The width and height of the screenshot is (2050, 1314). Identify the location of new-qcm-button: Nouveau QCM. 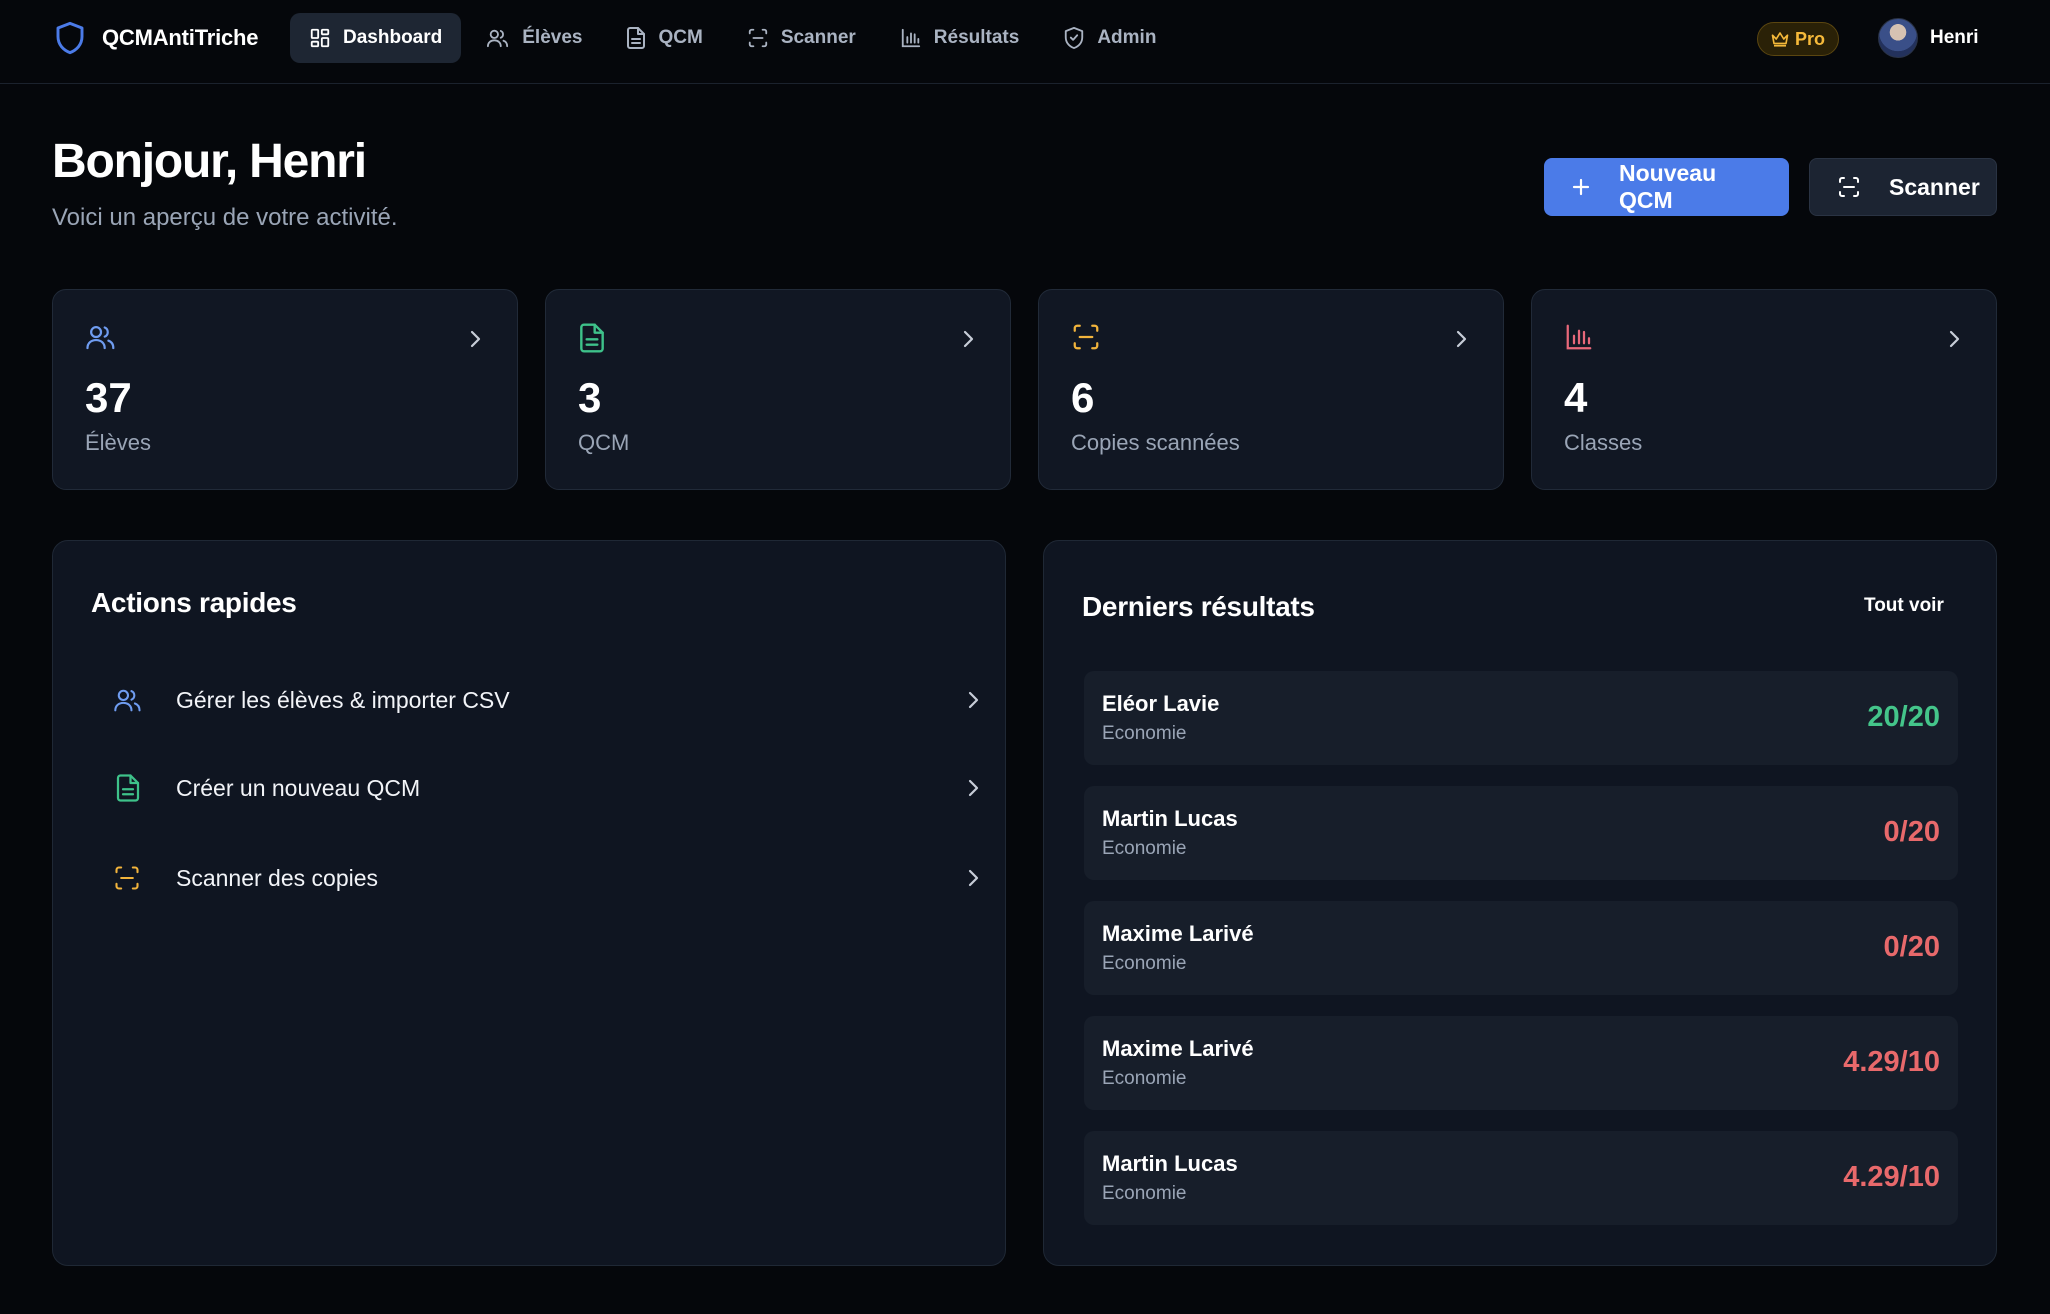
(1666, 187).